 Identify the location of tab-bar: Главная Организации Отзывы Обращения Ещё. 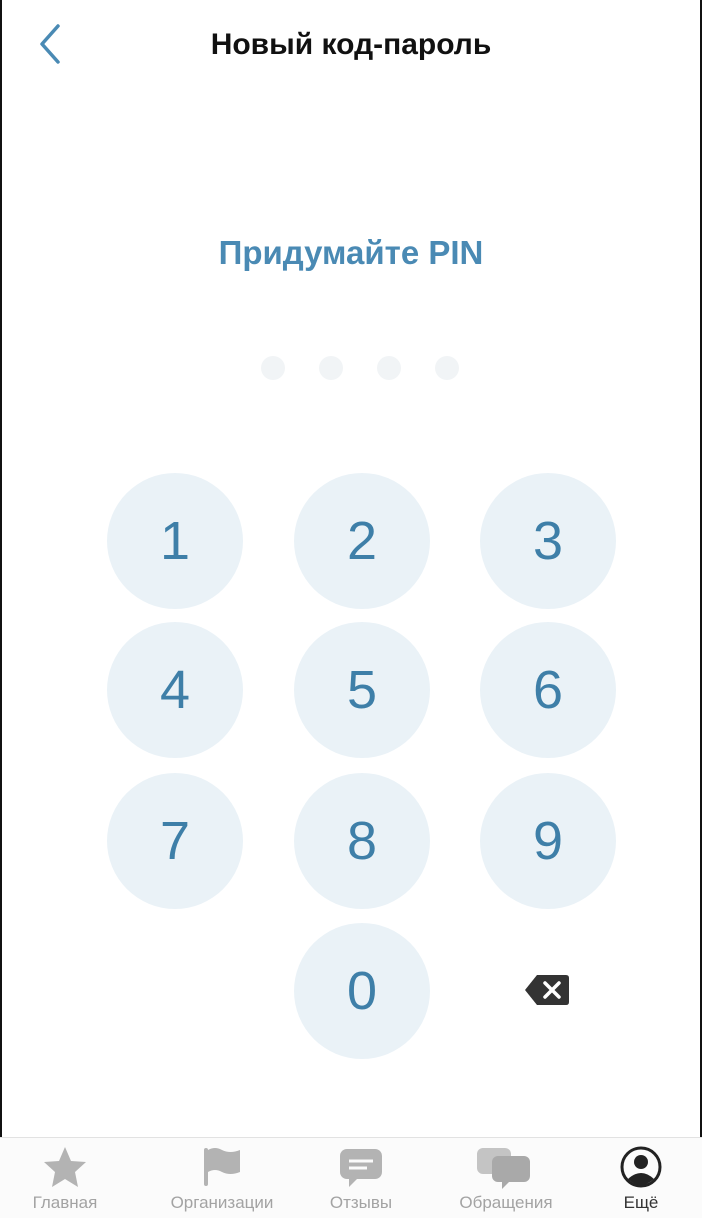
(351, 1177).